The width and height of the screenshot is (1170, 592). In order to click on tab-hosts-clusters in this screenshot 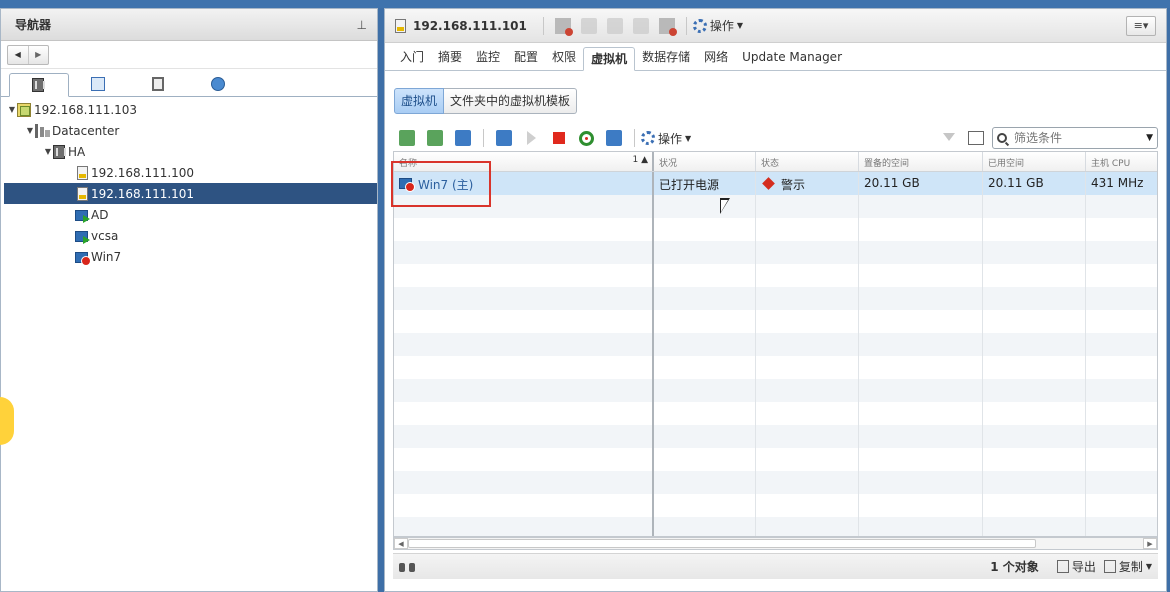, I will do `click(39, 85)`.